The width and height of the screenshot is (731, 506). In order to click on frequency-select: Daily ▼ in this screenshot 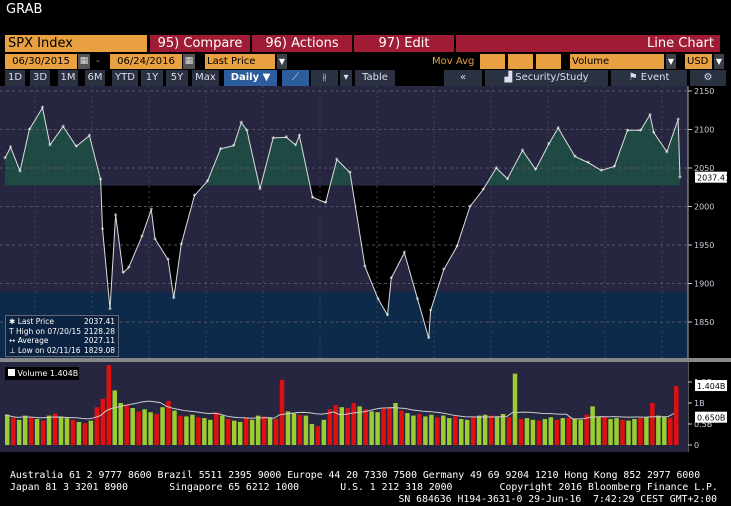, I will do `click(250, 78)`.